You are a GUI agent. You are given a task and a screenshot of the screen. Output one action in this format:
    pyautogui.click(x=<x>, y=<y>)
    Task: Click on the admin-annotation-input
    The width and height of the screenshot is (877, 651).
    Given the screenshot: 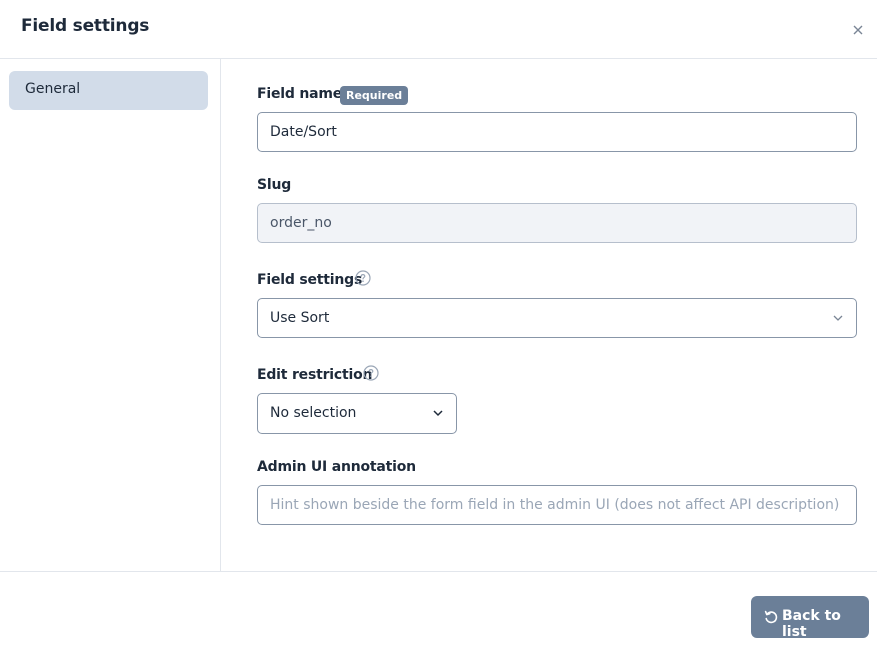 What is the action you would take?
    pyautogui.click(x=557, y=505)
    